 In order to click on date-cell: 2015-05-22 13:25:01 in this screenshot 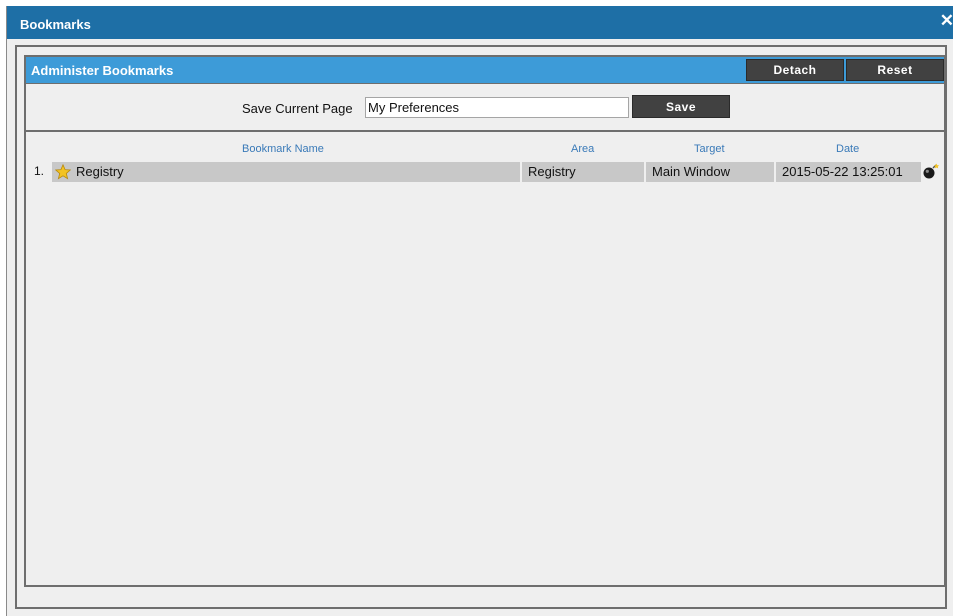, I will do `click(848, 172)`.